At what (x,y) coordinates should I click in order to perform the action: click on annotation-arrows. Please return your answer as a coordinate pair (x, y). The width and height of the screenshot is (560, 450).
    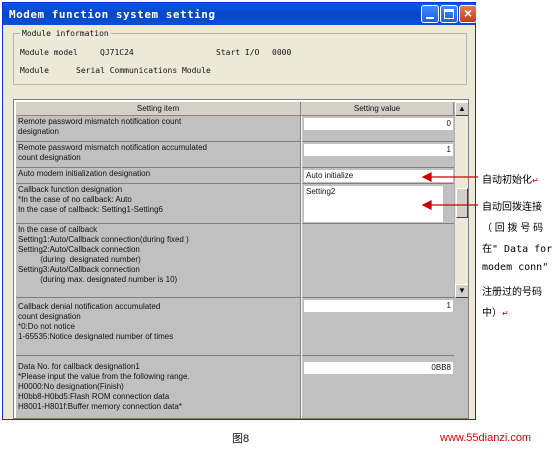
    Looking at the image, I should click on (449, 191).